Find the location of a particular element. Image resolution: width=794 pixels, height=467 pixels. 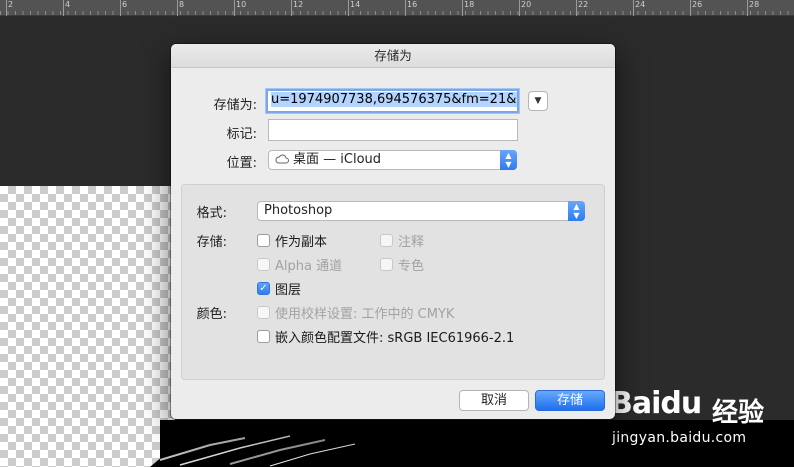

chevron-down-icon: ▼ is located at coordinates (538, 101).